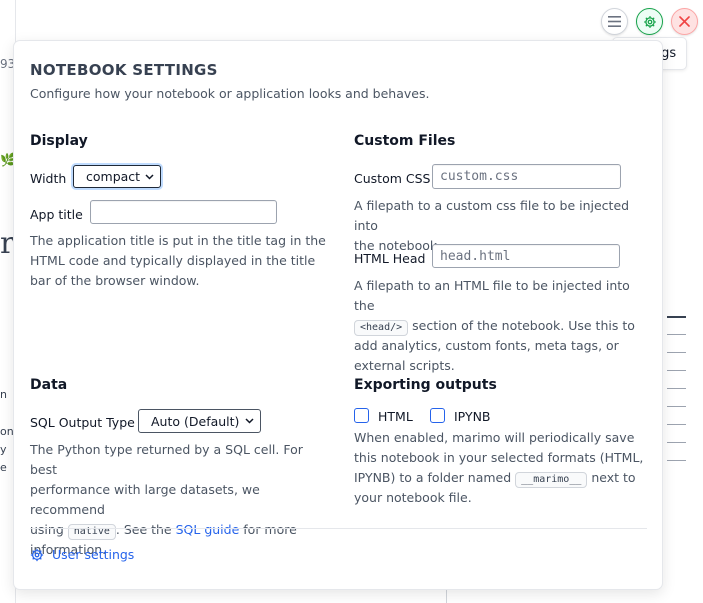 The image size is (703, 603). I want to click on background-fragment-line-3: y, so click(3, 449).